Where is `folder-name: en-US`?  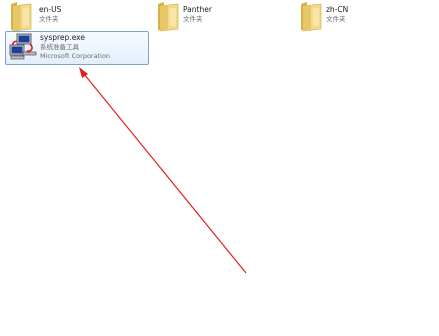
folder-name: en-US is located at coordinates (50, 9).